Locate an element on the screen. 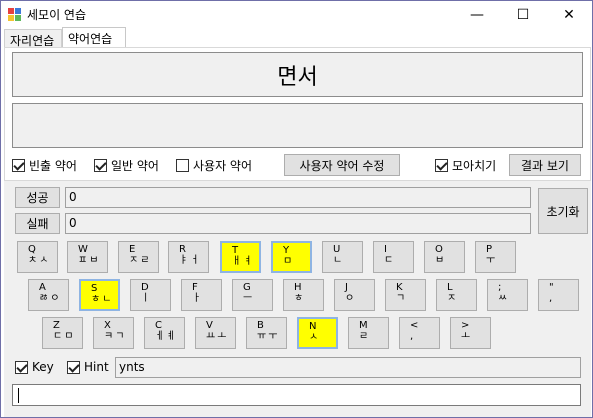 The width and height of the screenshot is (593, 418). key-g: Gㅡ is located at coordinates (252, 295).